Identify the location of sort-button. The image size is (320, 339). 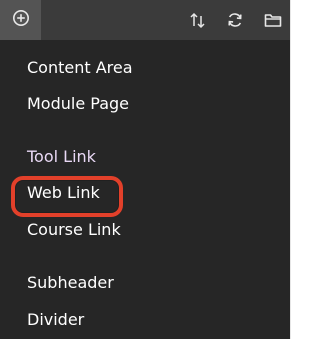
(198, 20).